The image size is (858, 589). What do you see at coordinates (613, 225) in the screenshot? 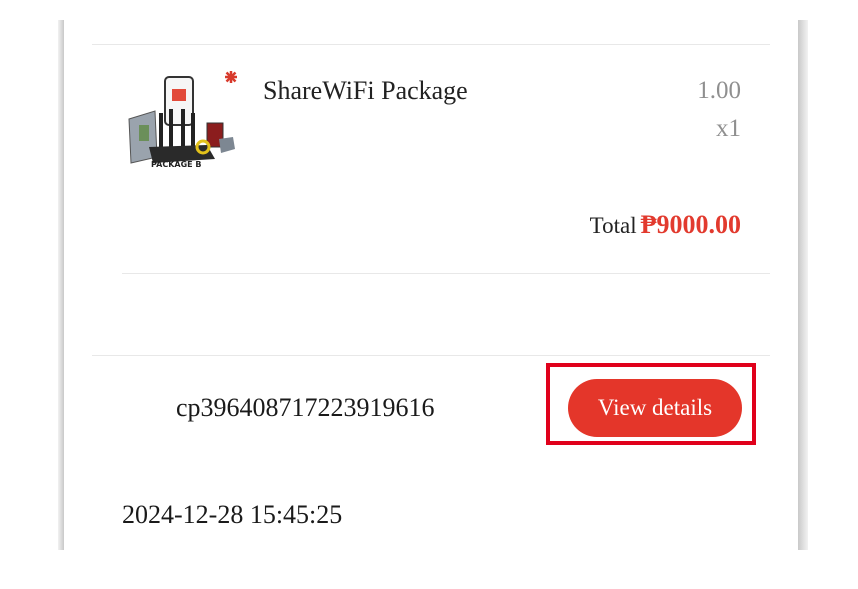
I see `total-label: Total` at bounding box center [613, 225].